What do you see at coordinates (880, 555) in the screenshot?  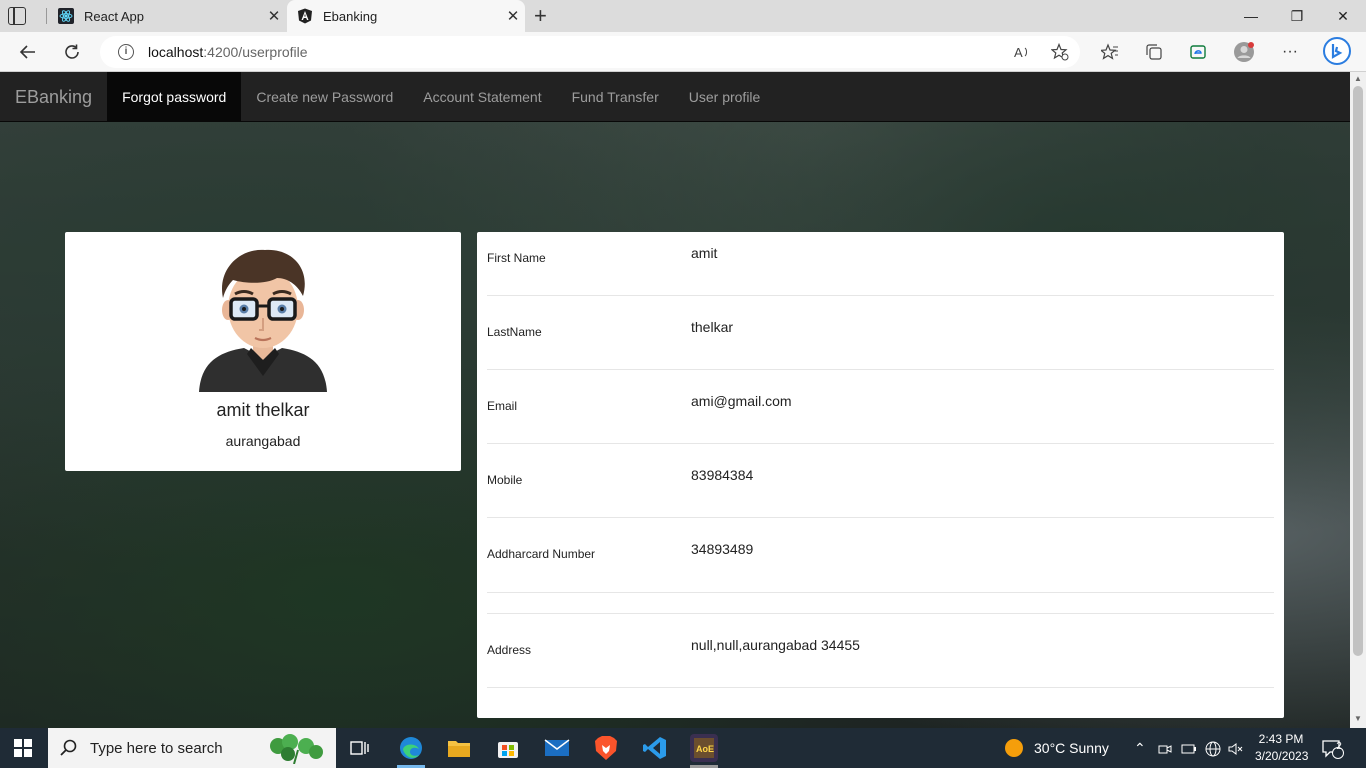 I see `detail-row-aadhar: Addharcard Number 34893489` at bounding box center [880, 555].